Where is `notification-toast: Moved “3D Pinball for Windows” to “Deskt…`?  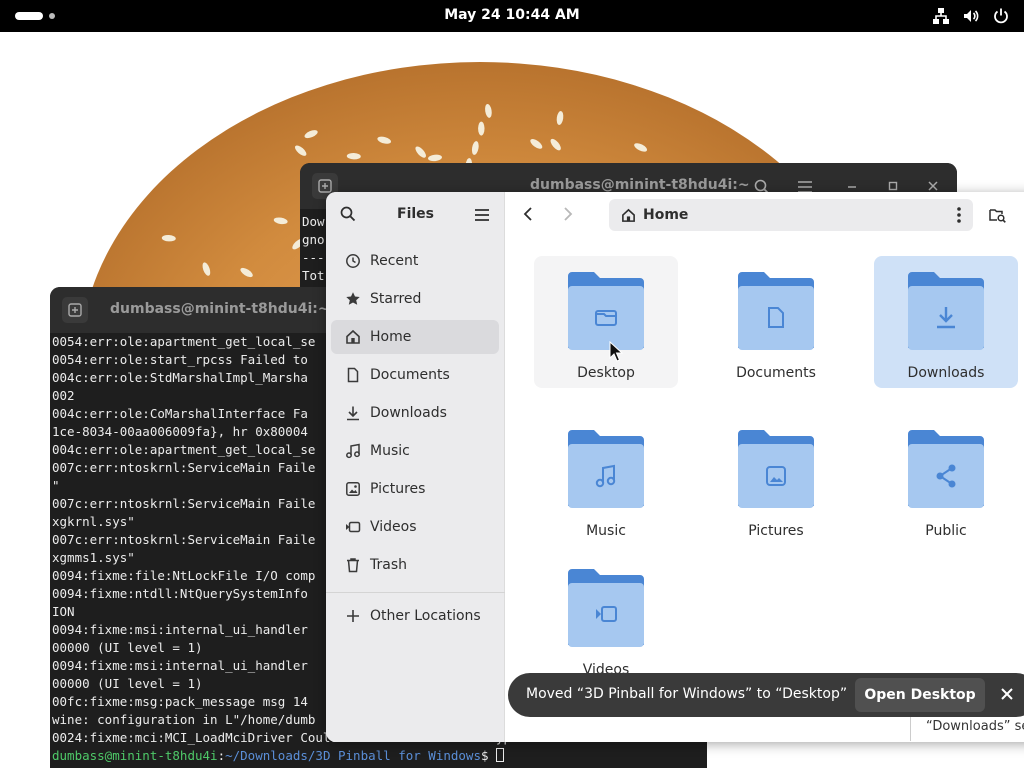 notification-toast: Moved “3D Pinball for Windows” to “Deskt… is located at coordinates (766, 695).